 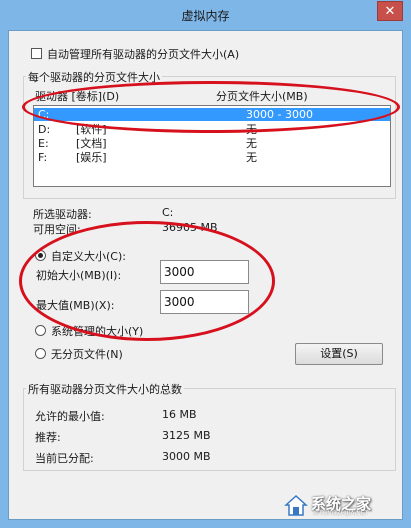 I want to click on auto-manage-label: 自动管理所有驱动器的分页文件大小(A), so click(x=143, y=54).